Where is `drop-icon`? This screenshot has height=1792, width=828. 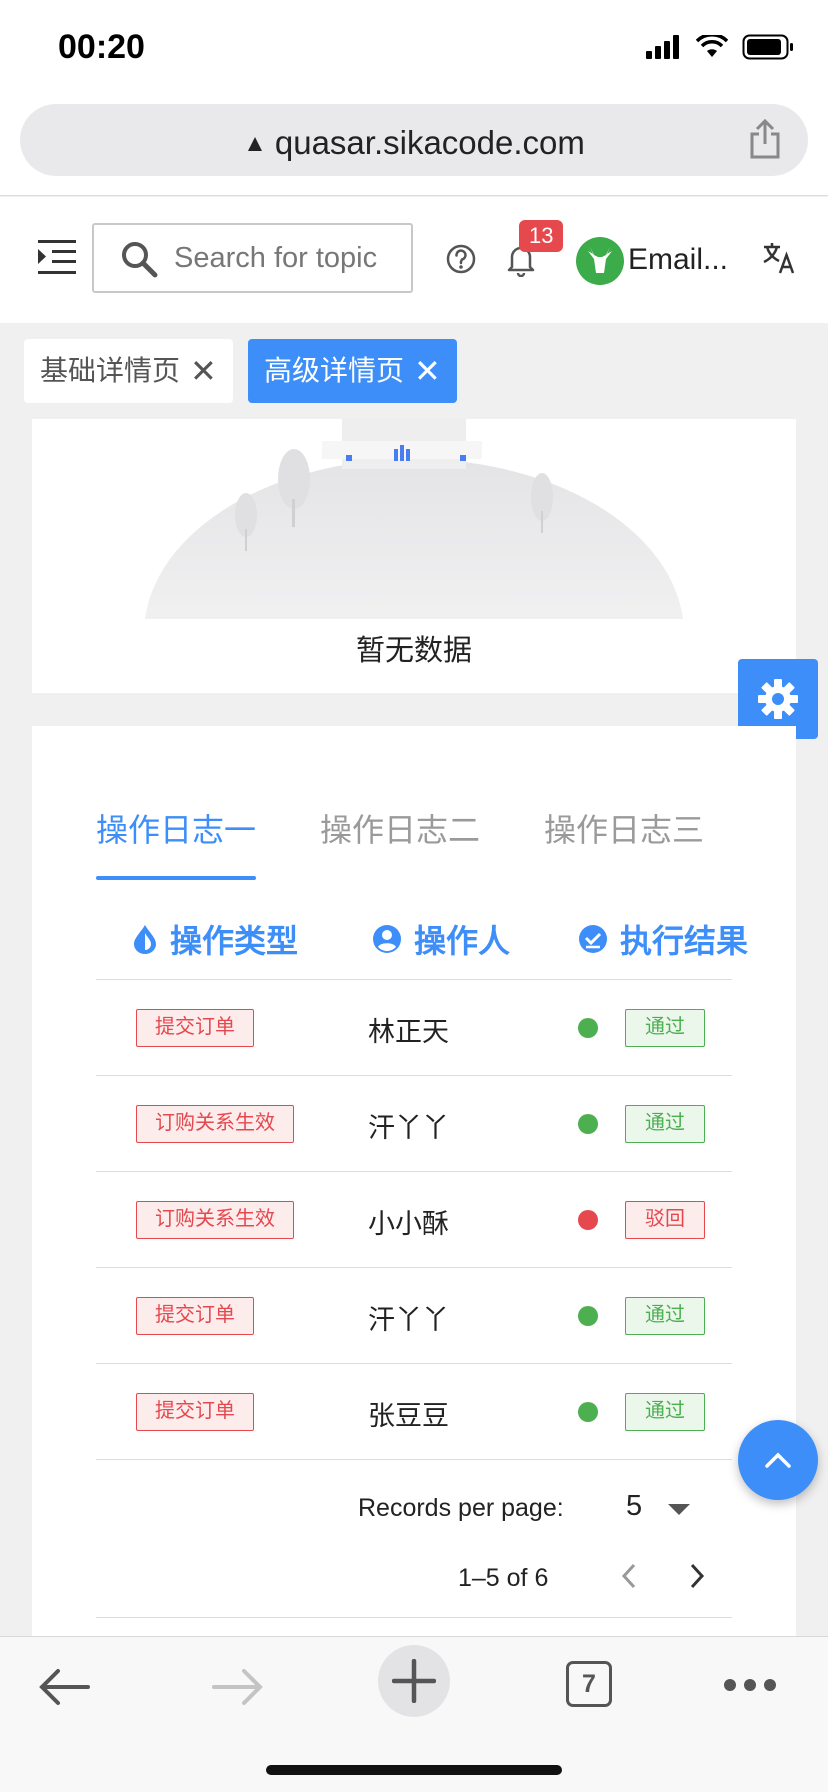
drop-icon is located at coordinates (145, 939).